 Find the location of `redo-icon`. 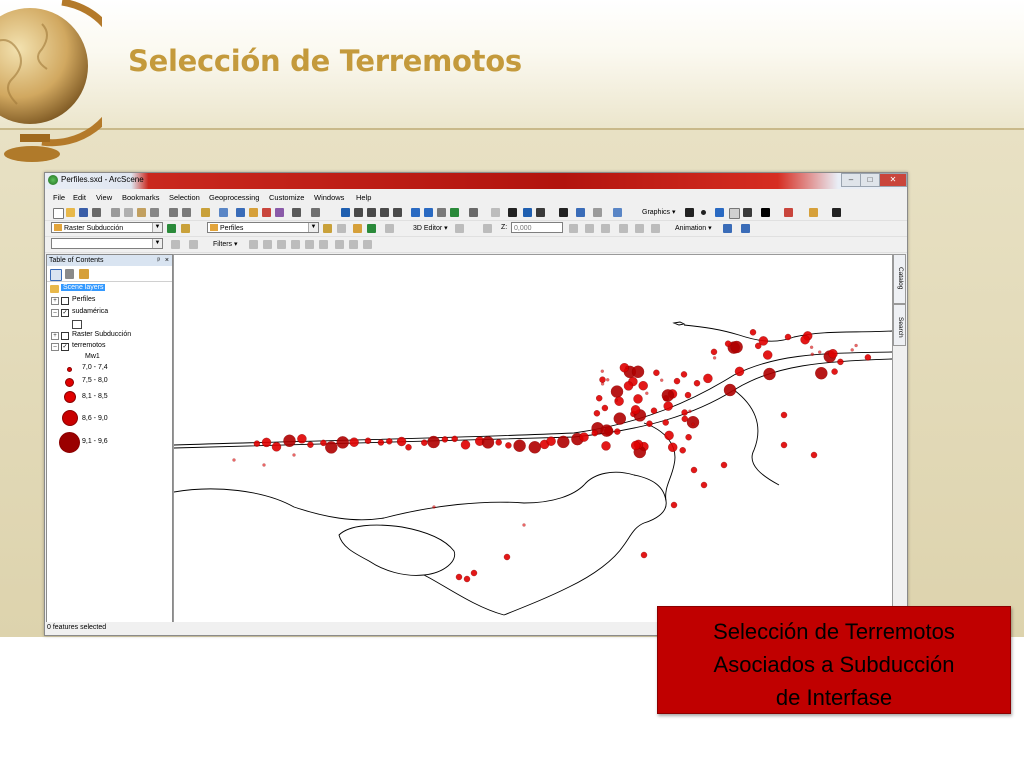

redo-icon is located at coordinates (186, 212).